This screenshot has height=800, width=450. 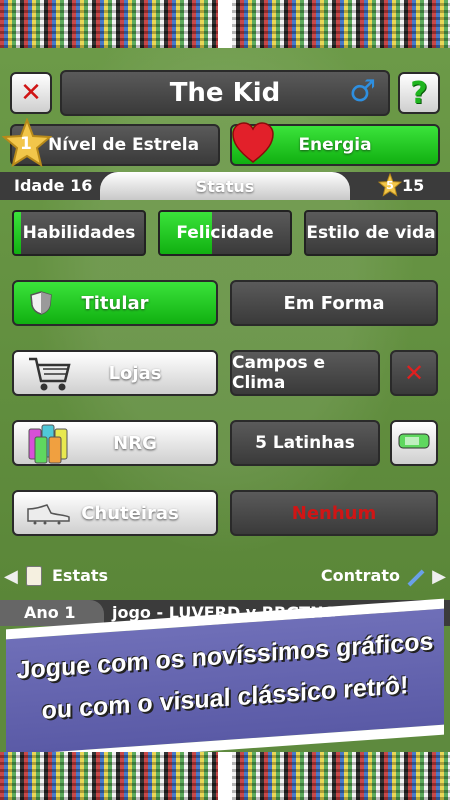 What do you see at coordinates (439, 576) in the screenshot?
I see `right-arrow-icon: ▶` at bounding box center [439, 576].